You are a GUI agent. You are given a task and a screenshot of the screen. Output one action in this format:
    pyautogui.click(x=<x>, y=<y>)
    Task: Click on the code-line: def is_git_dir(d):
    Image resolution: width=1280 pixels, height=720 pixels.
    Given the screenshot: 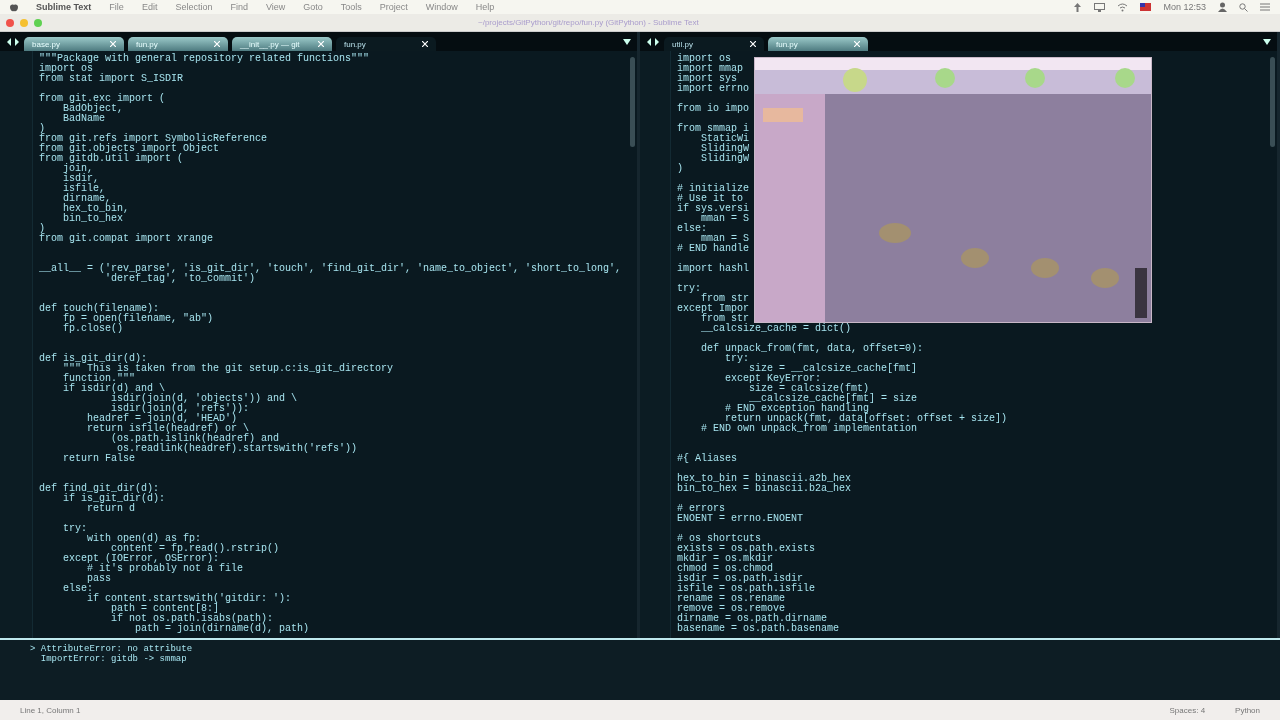 What is the action you would take?
    pyautogui.click(x=93, y=359)
    